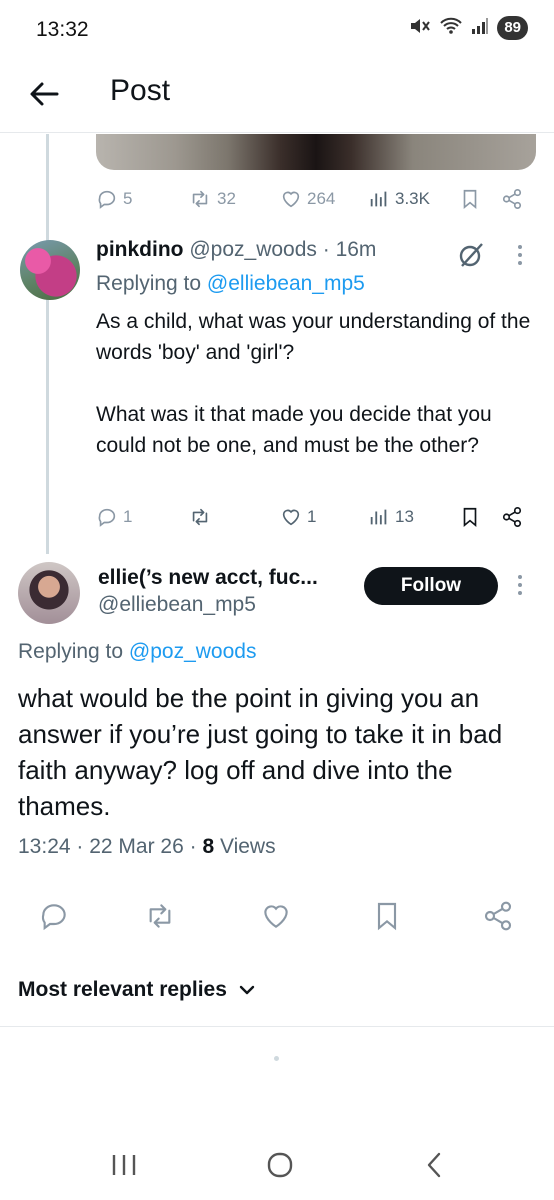 The height and width of the screenshot is (1200, 554). I want to click on tweet1-replying-to: Replying to @elliebean_mp5, so click(230, 284).